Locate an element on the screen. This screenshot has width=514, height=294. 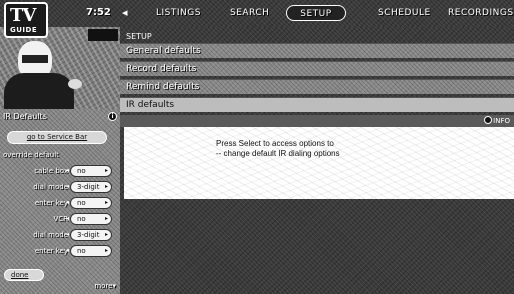
facemask-shape is located at coordinates (35, 59).